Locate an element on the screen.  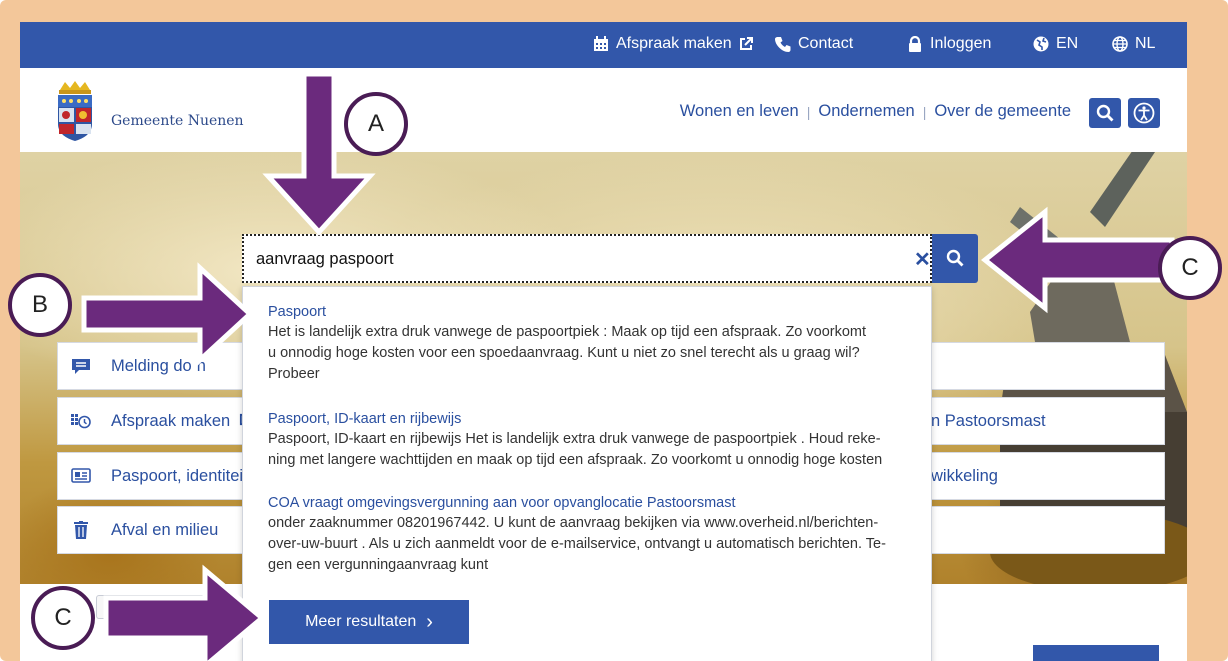
top-utility-bar: Afspraak maken Contact Inloggen EN NL is located at coordinates (603, 45).